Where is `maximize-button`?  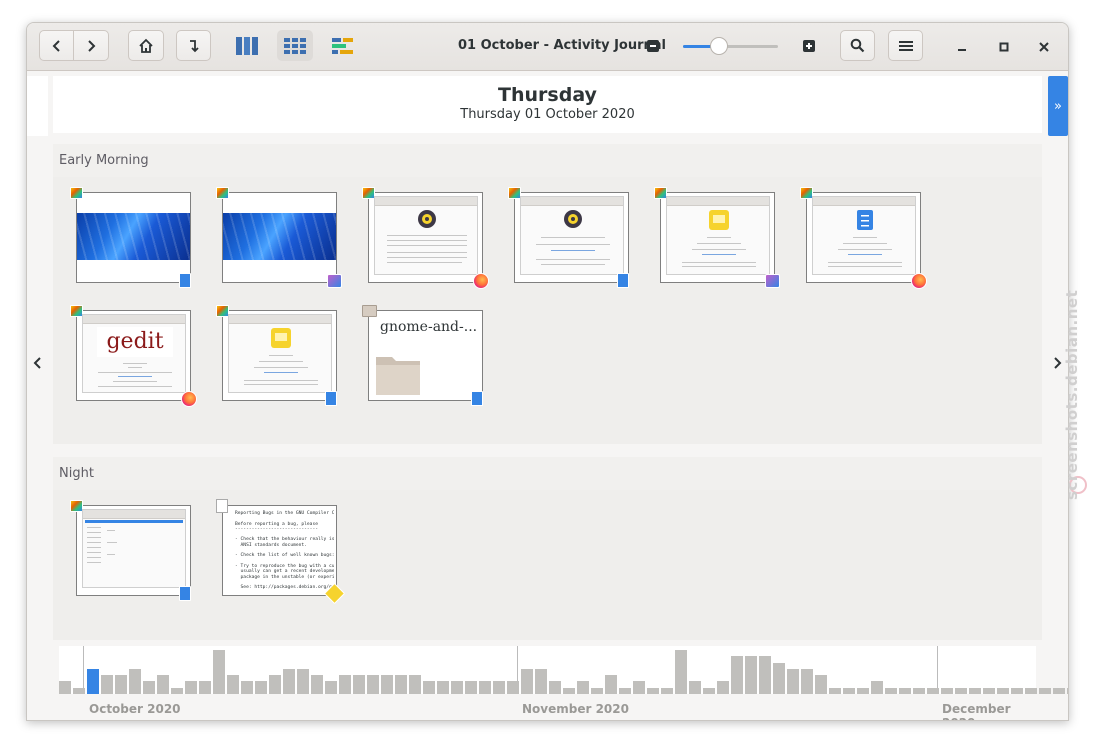 maximize-button is located at coordinates (1004, 47).